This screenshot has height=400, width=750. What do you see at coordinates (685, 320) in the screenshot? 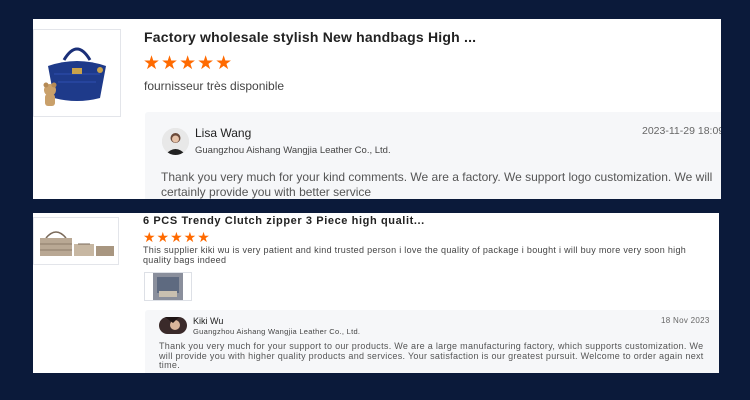
I see `reply-date: 18 Nov 2023` at bounding box center [685, 320].